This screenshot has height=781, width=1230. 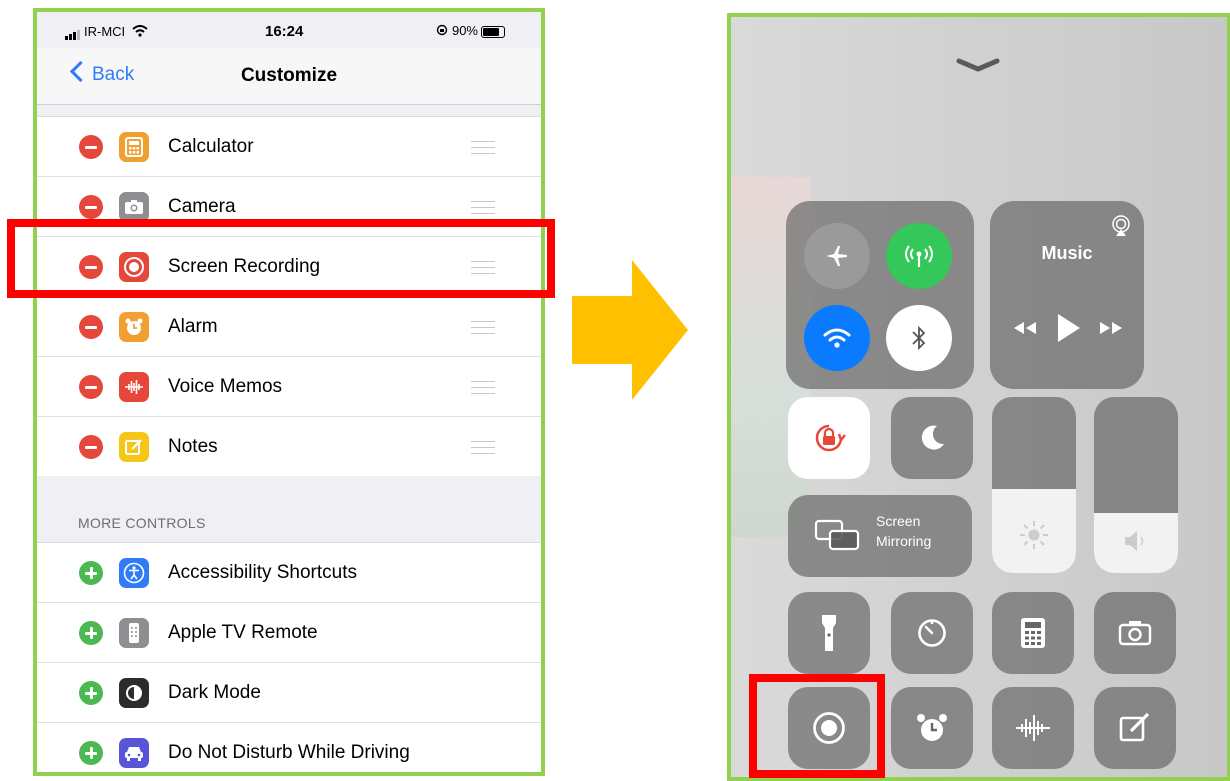 I want to click on list-item: Alarm, so click(x=289, y=327).